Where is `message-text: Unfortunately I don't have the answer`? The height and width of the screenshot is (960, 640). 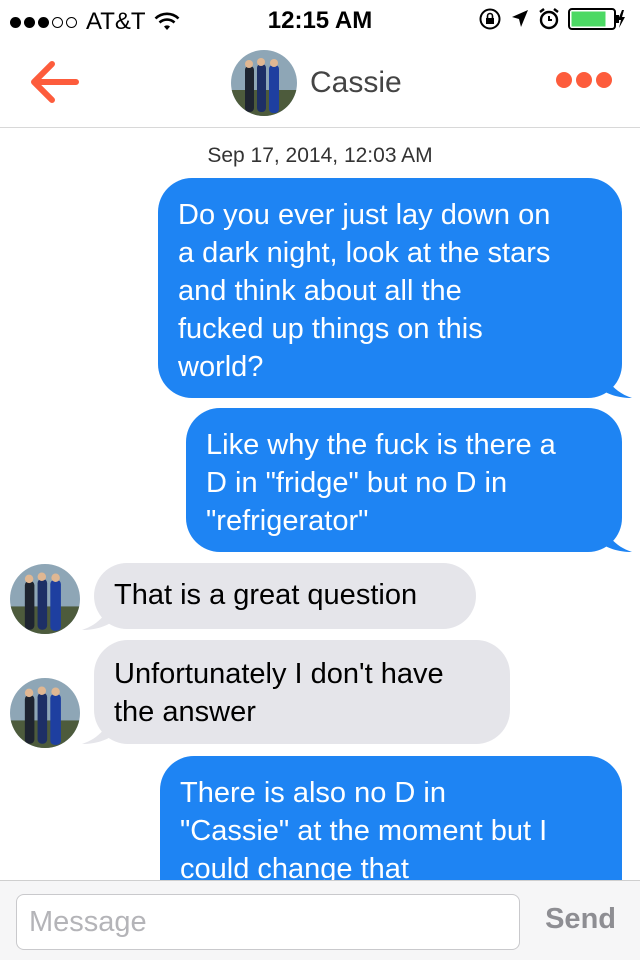 message-text: Unfortunately I don't have the answer is located at coordinates (279, 693).